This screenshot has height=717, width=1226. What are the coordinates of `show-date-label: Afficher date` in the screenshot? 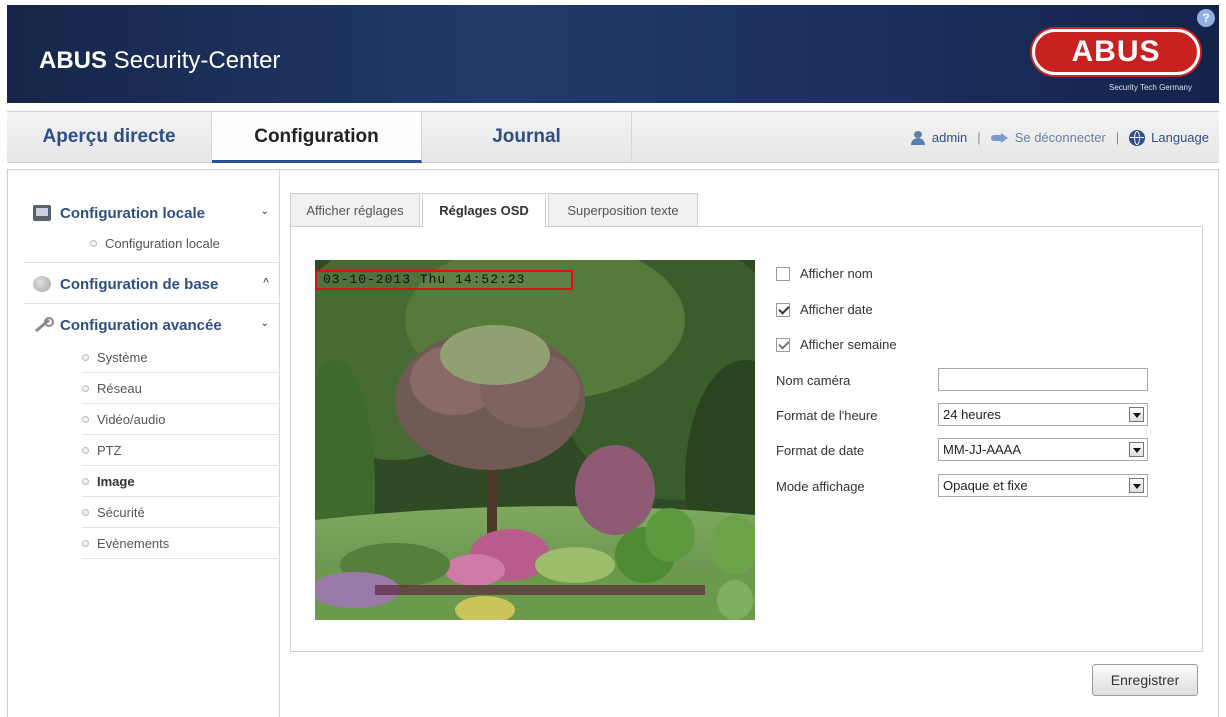 It's located at (836, 309).